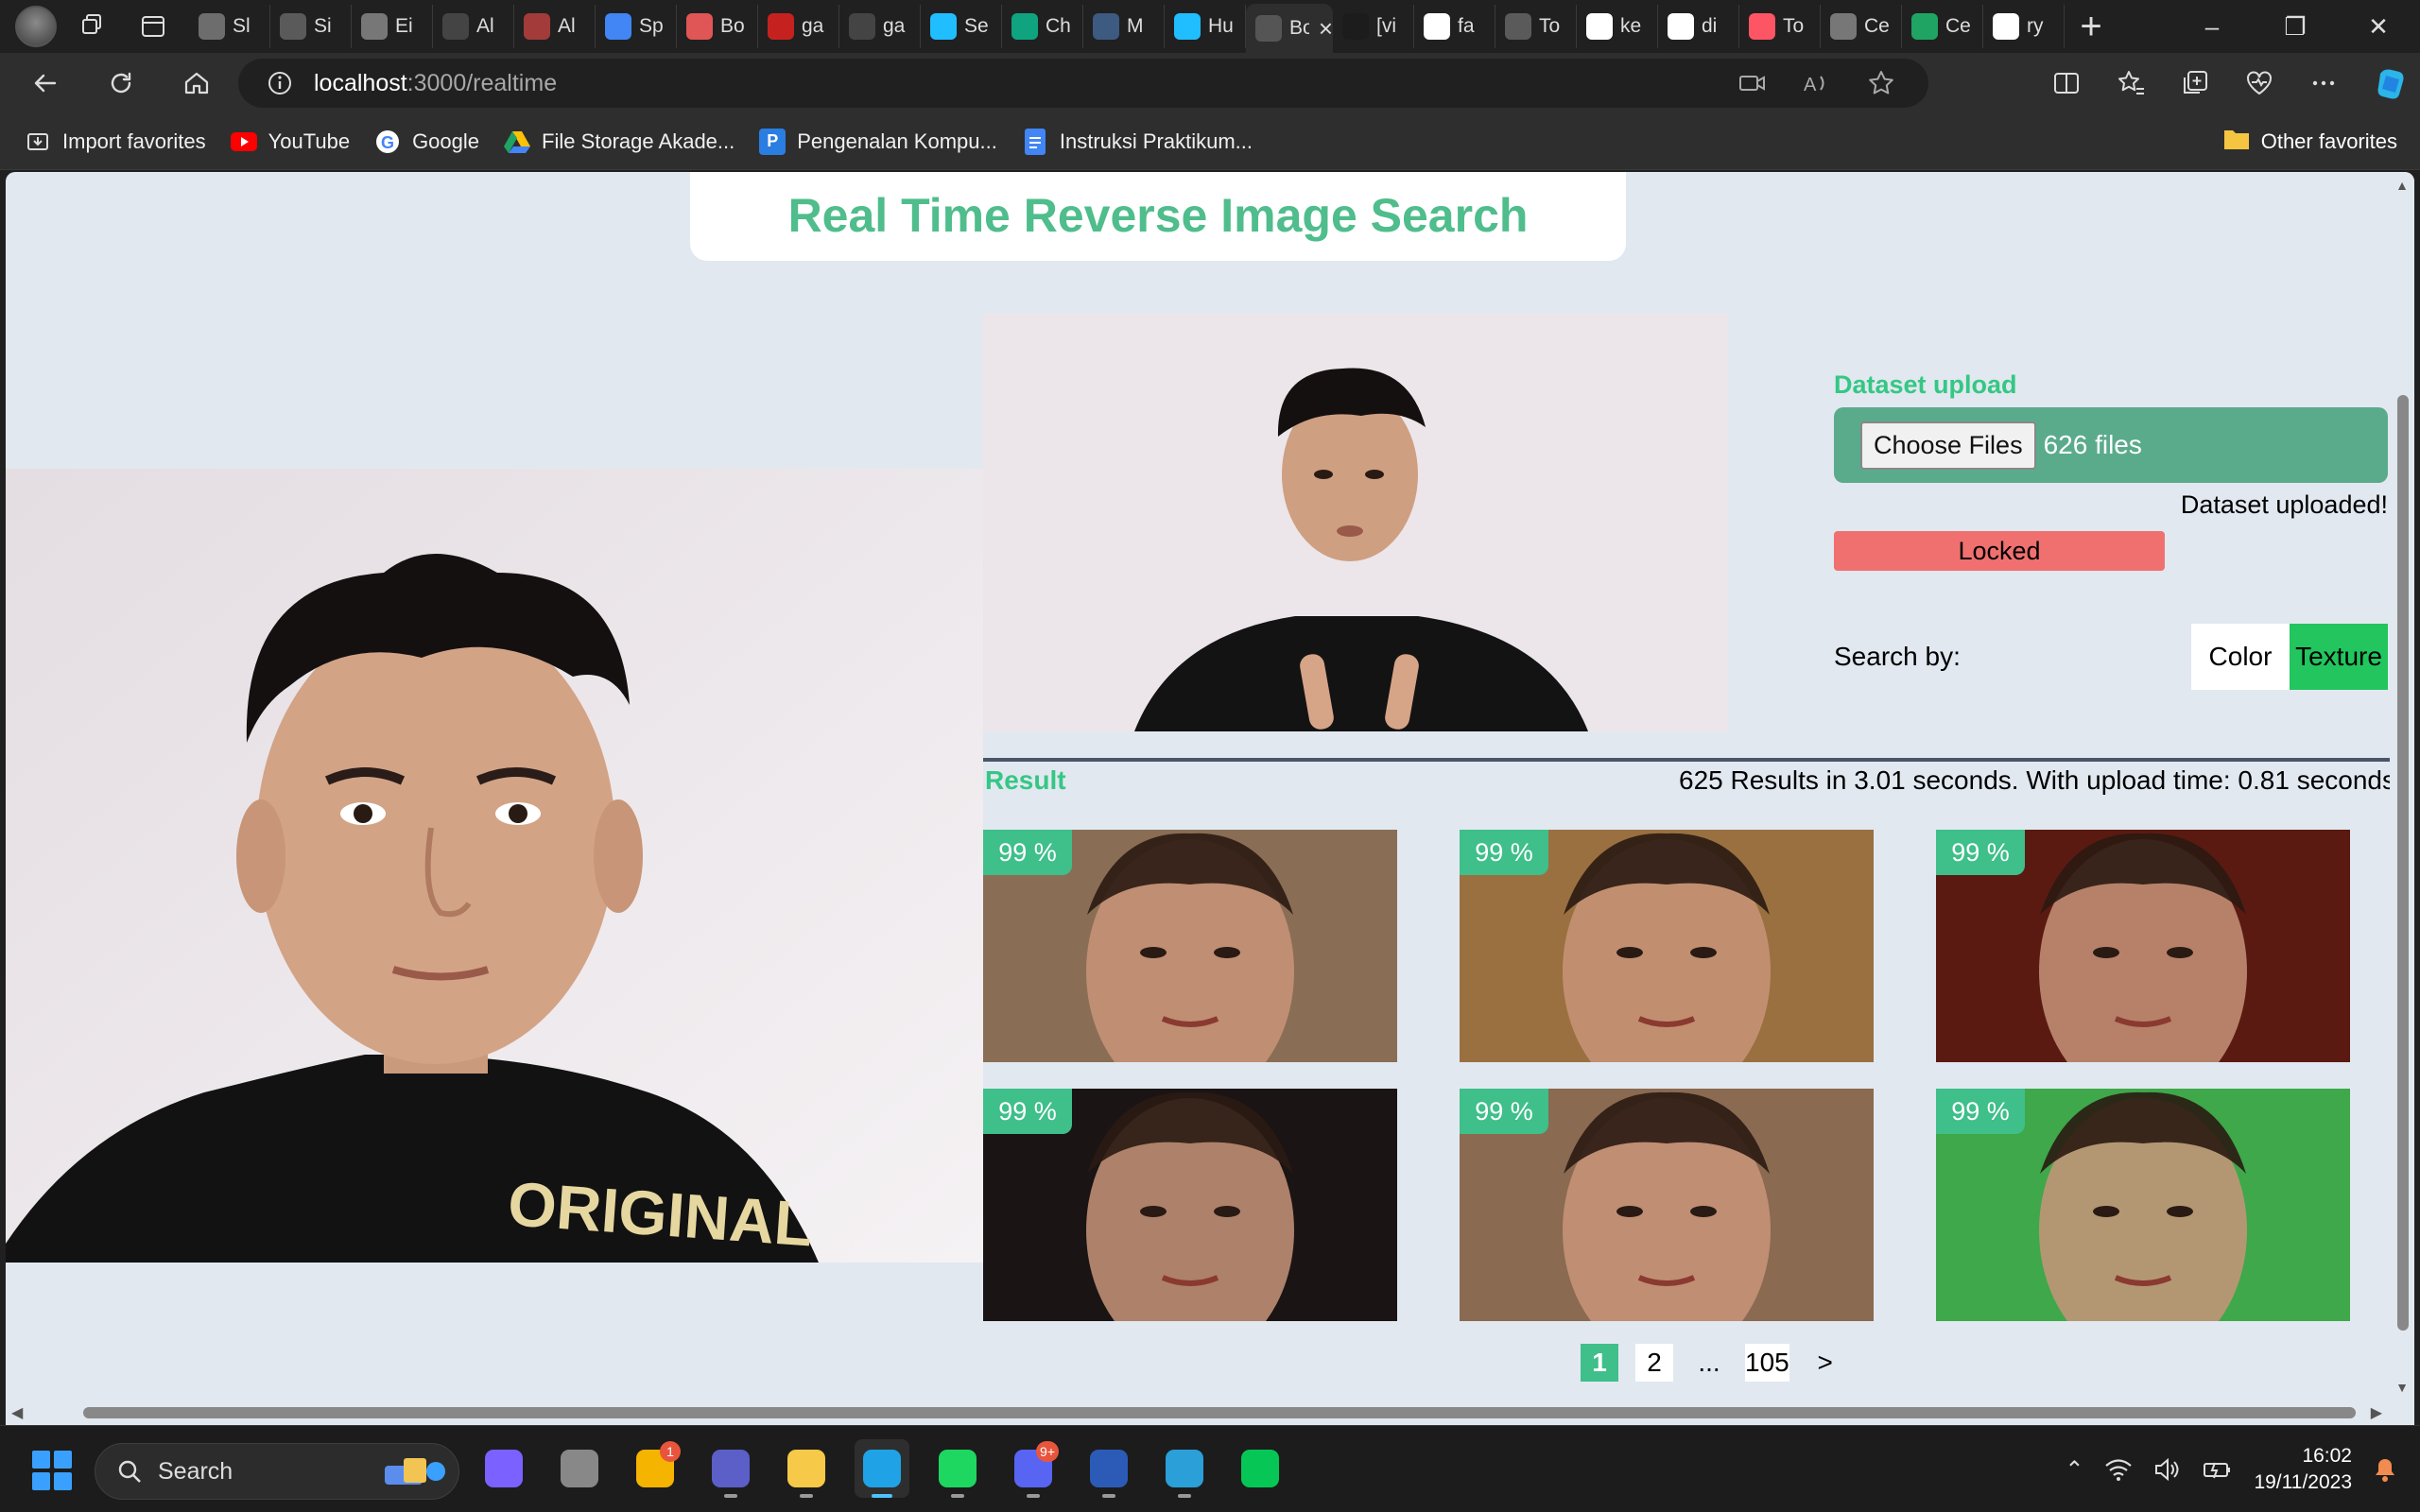  Describe the element at coordinates (2218, 1469) in the screenshot. I see `battery-icon` at that location.